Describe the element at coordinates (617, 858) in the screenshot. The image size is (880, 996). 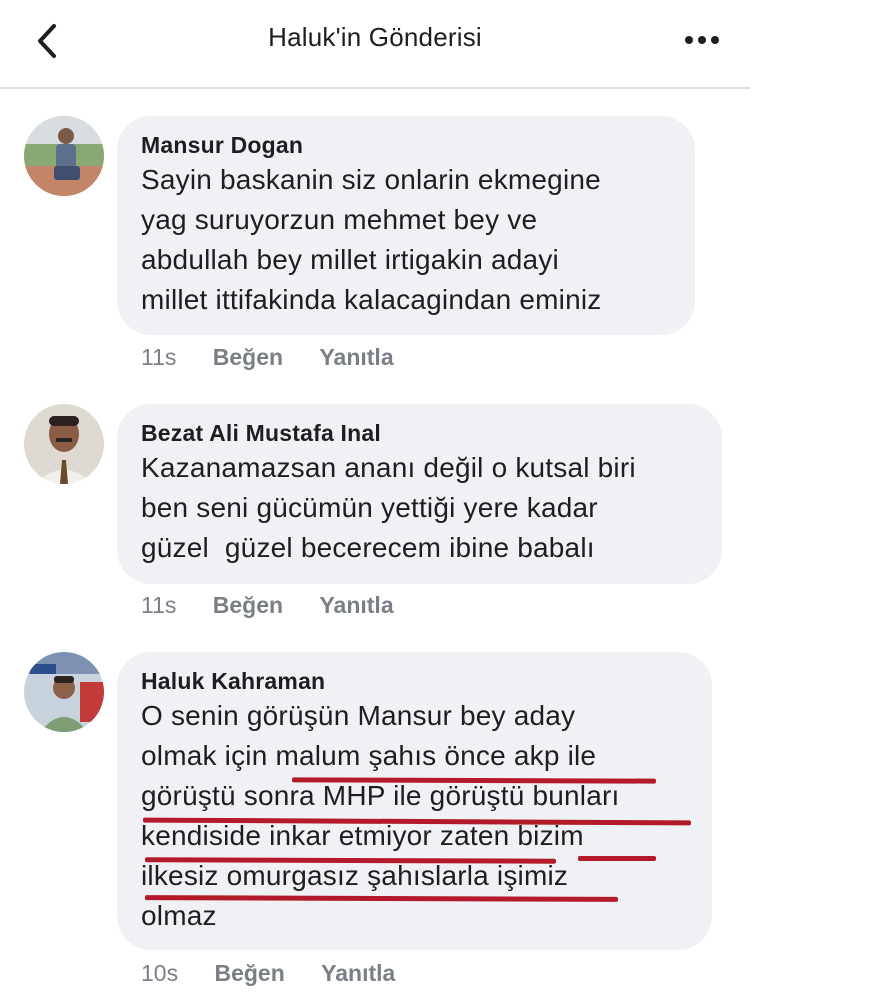
I see `highlight-underline` at that location.